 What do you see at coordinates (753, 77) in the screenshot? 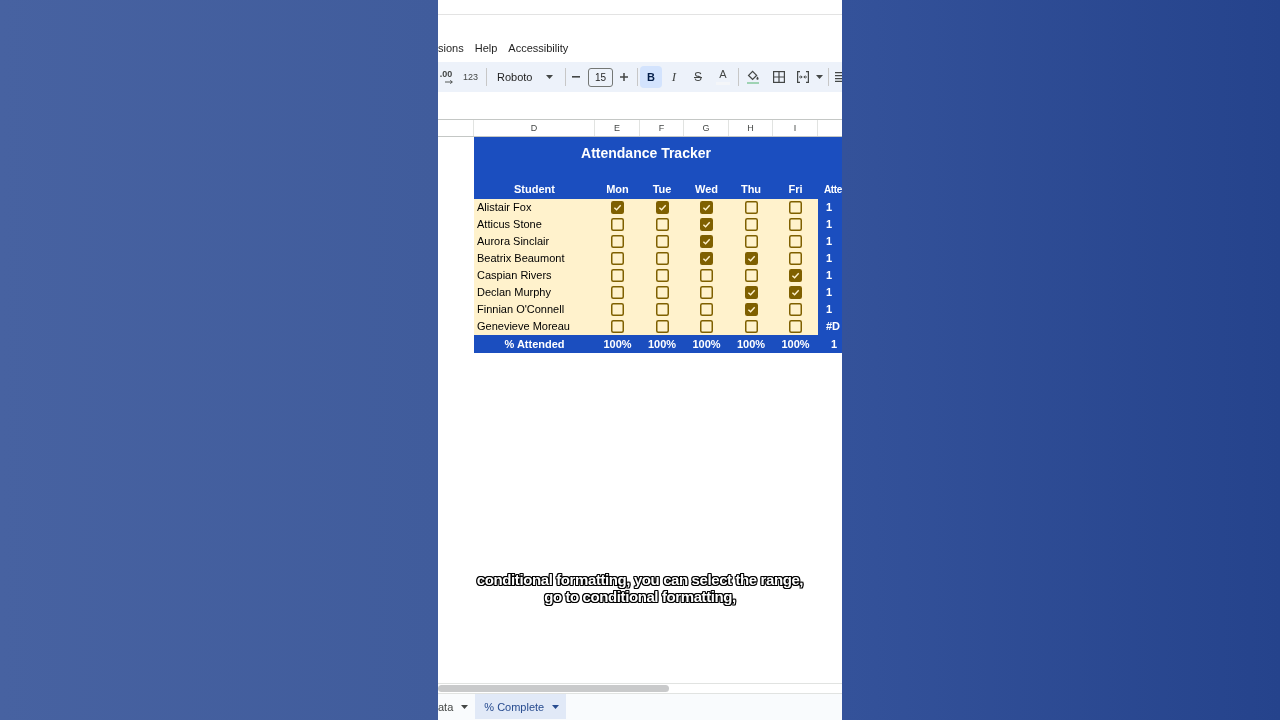
I see `paint-bucket-icon` at bounding box center [753, 77].